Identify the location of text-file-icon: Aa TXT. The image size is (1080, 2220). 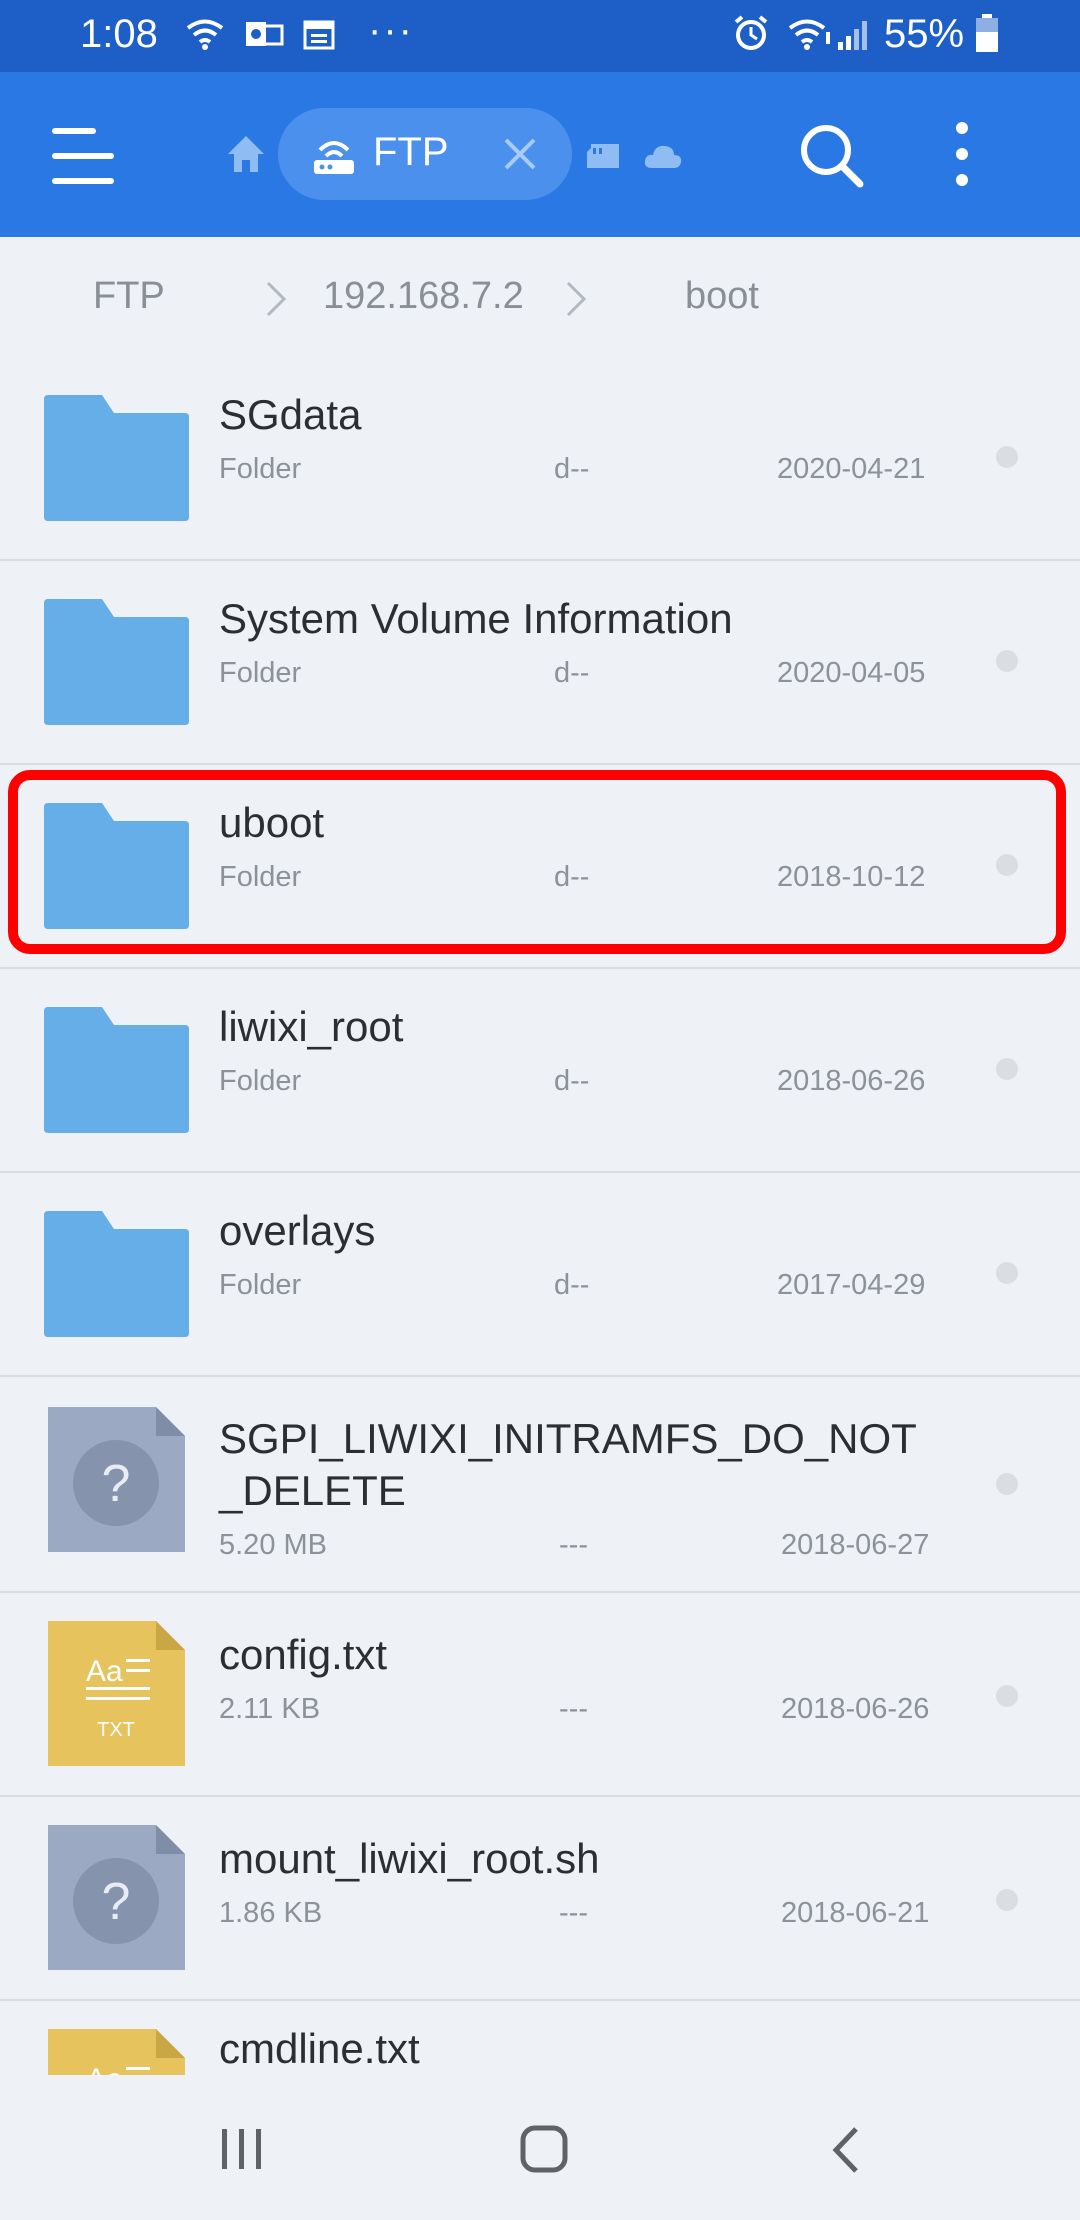
(116, 1693).